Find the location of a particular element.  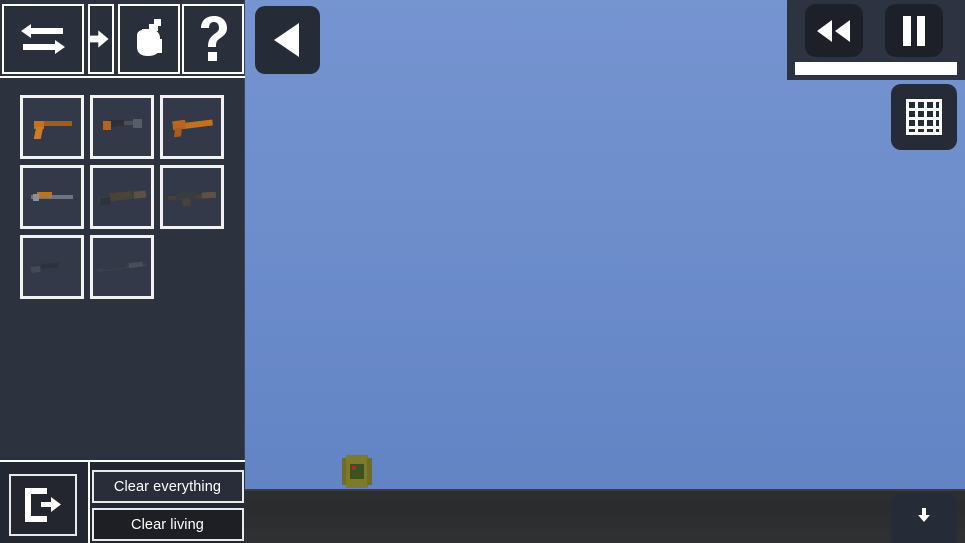

question-mark-icon is located at coordinates (214, 38).